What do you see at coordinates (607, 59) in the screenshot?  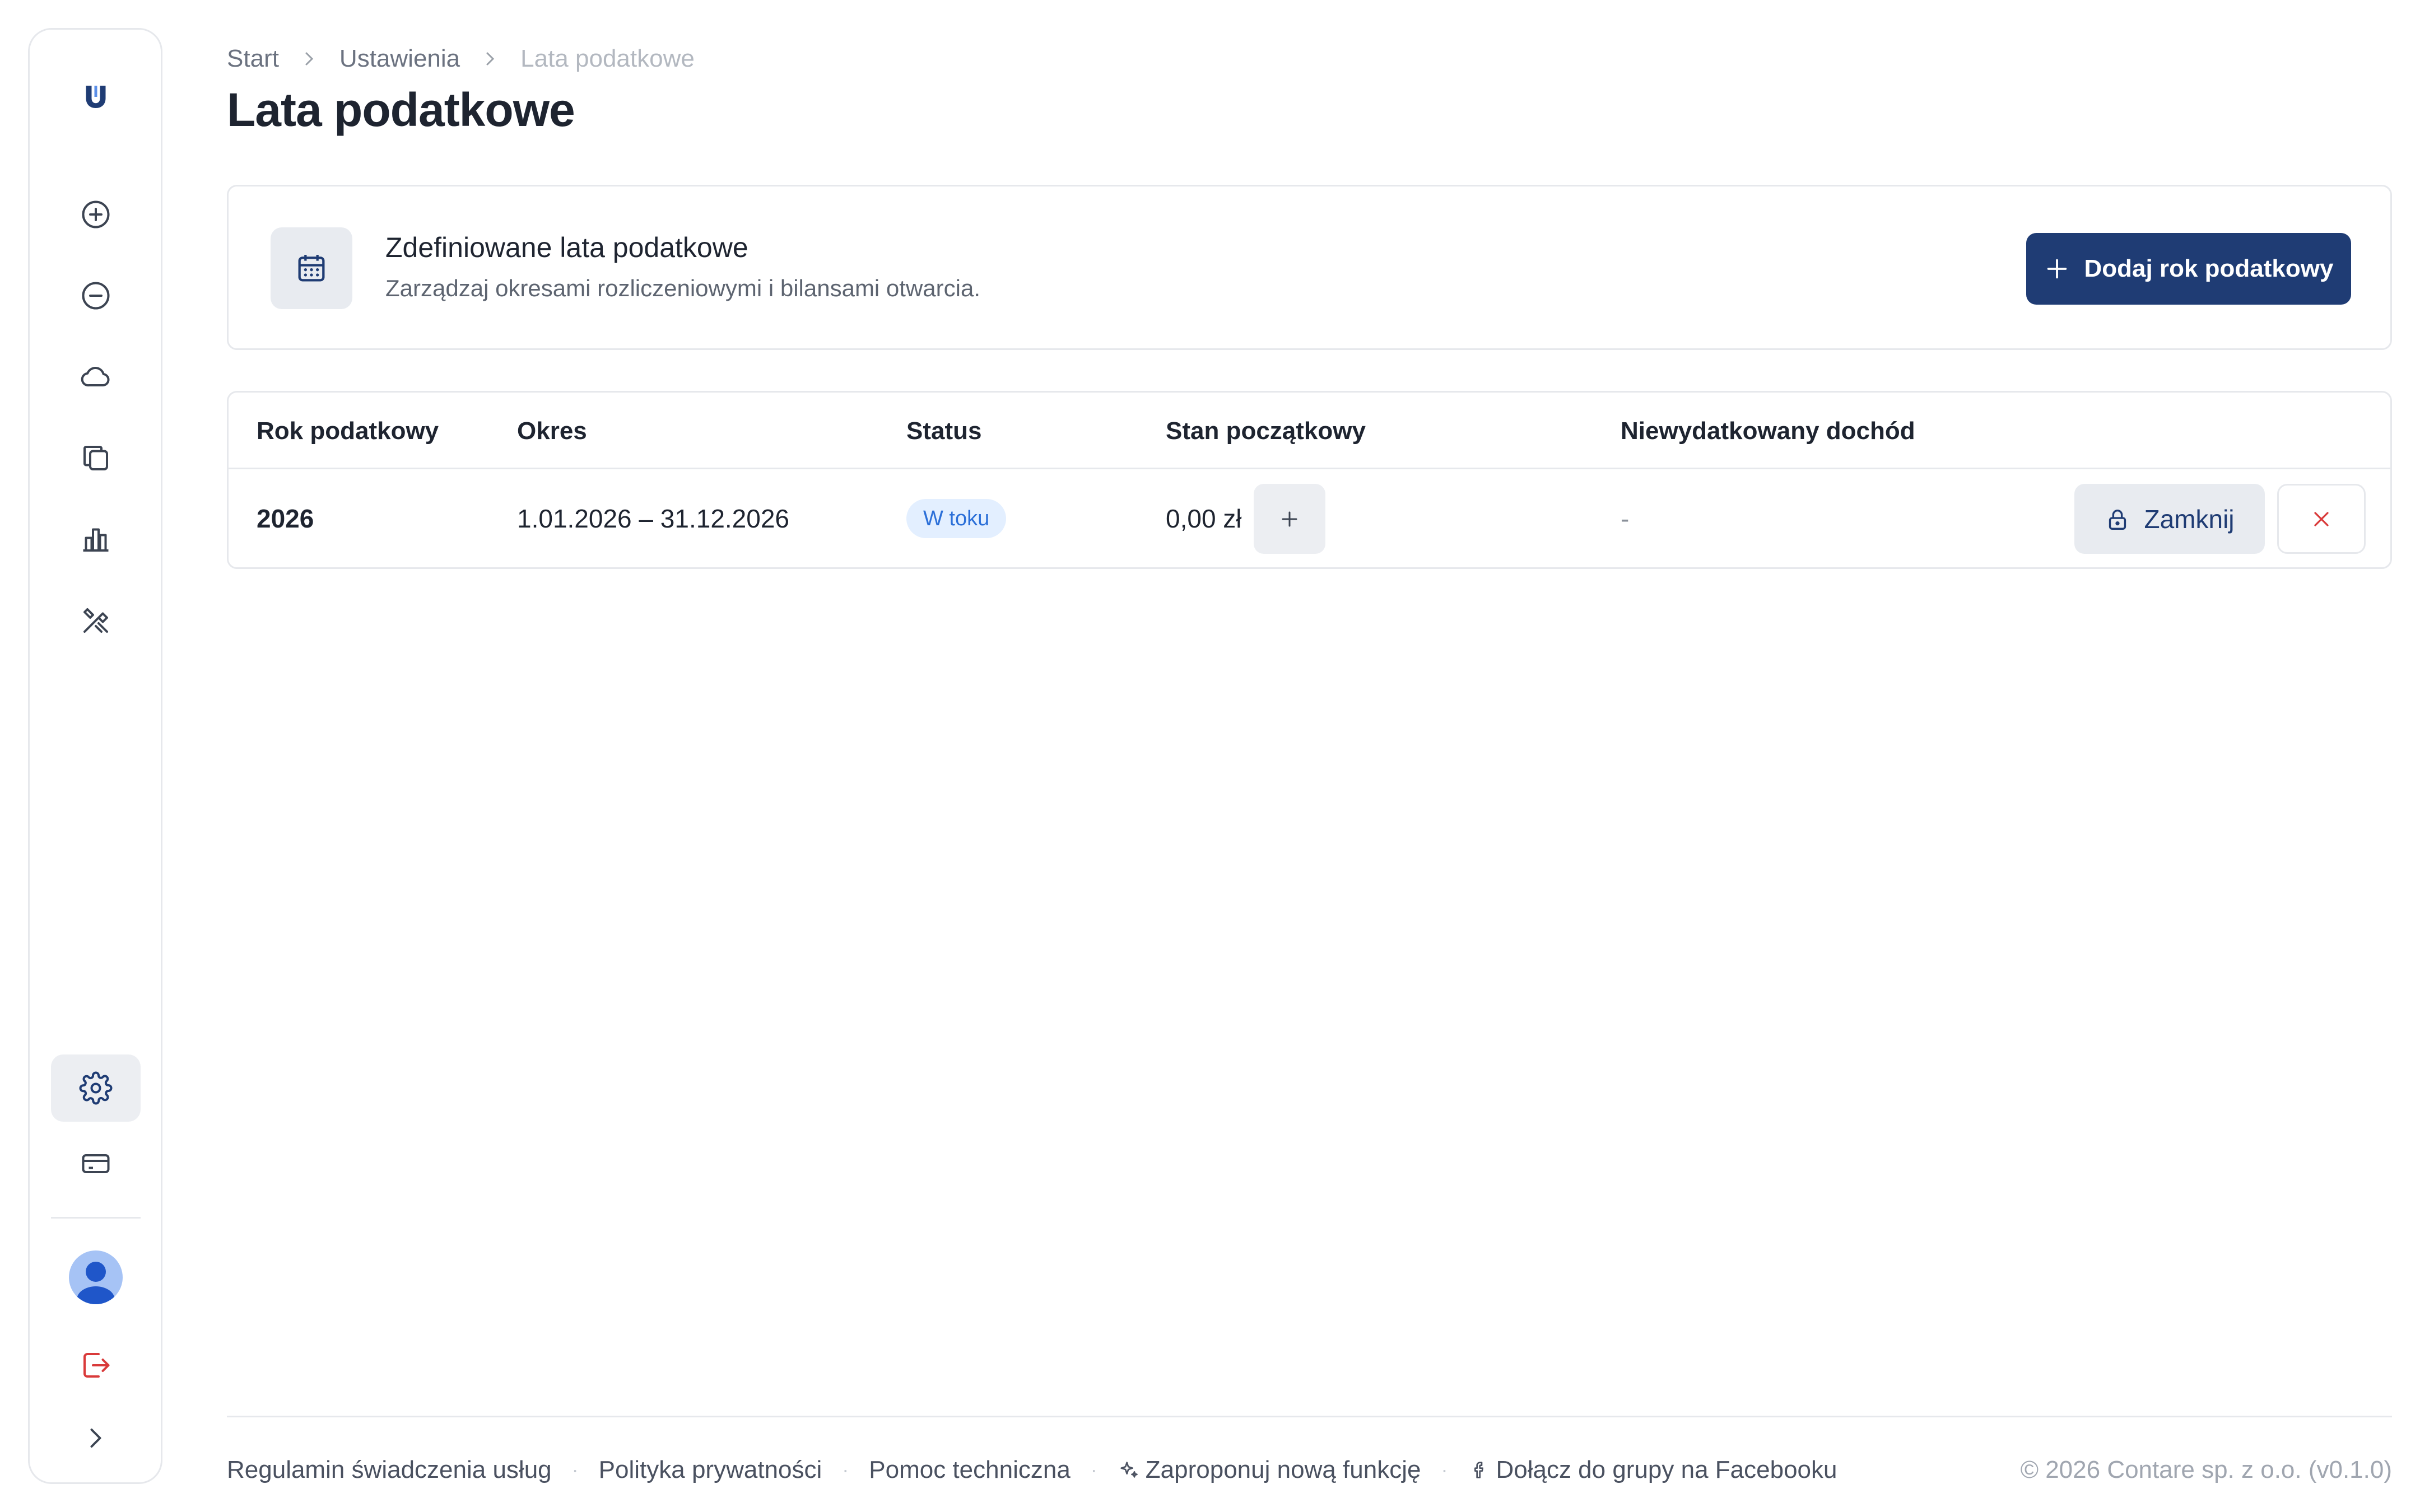 I see `breadcrumb-current: Lata podatkowe` at bounding box center [607, 59].